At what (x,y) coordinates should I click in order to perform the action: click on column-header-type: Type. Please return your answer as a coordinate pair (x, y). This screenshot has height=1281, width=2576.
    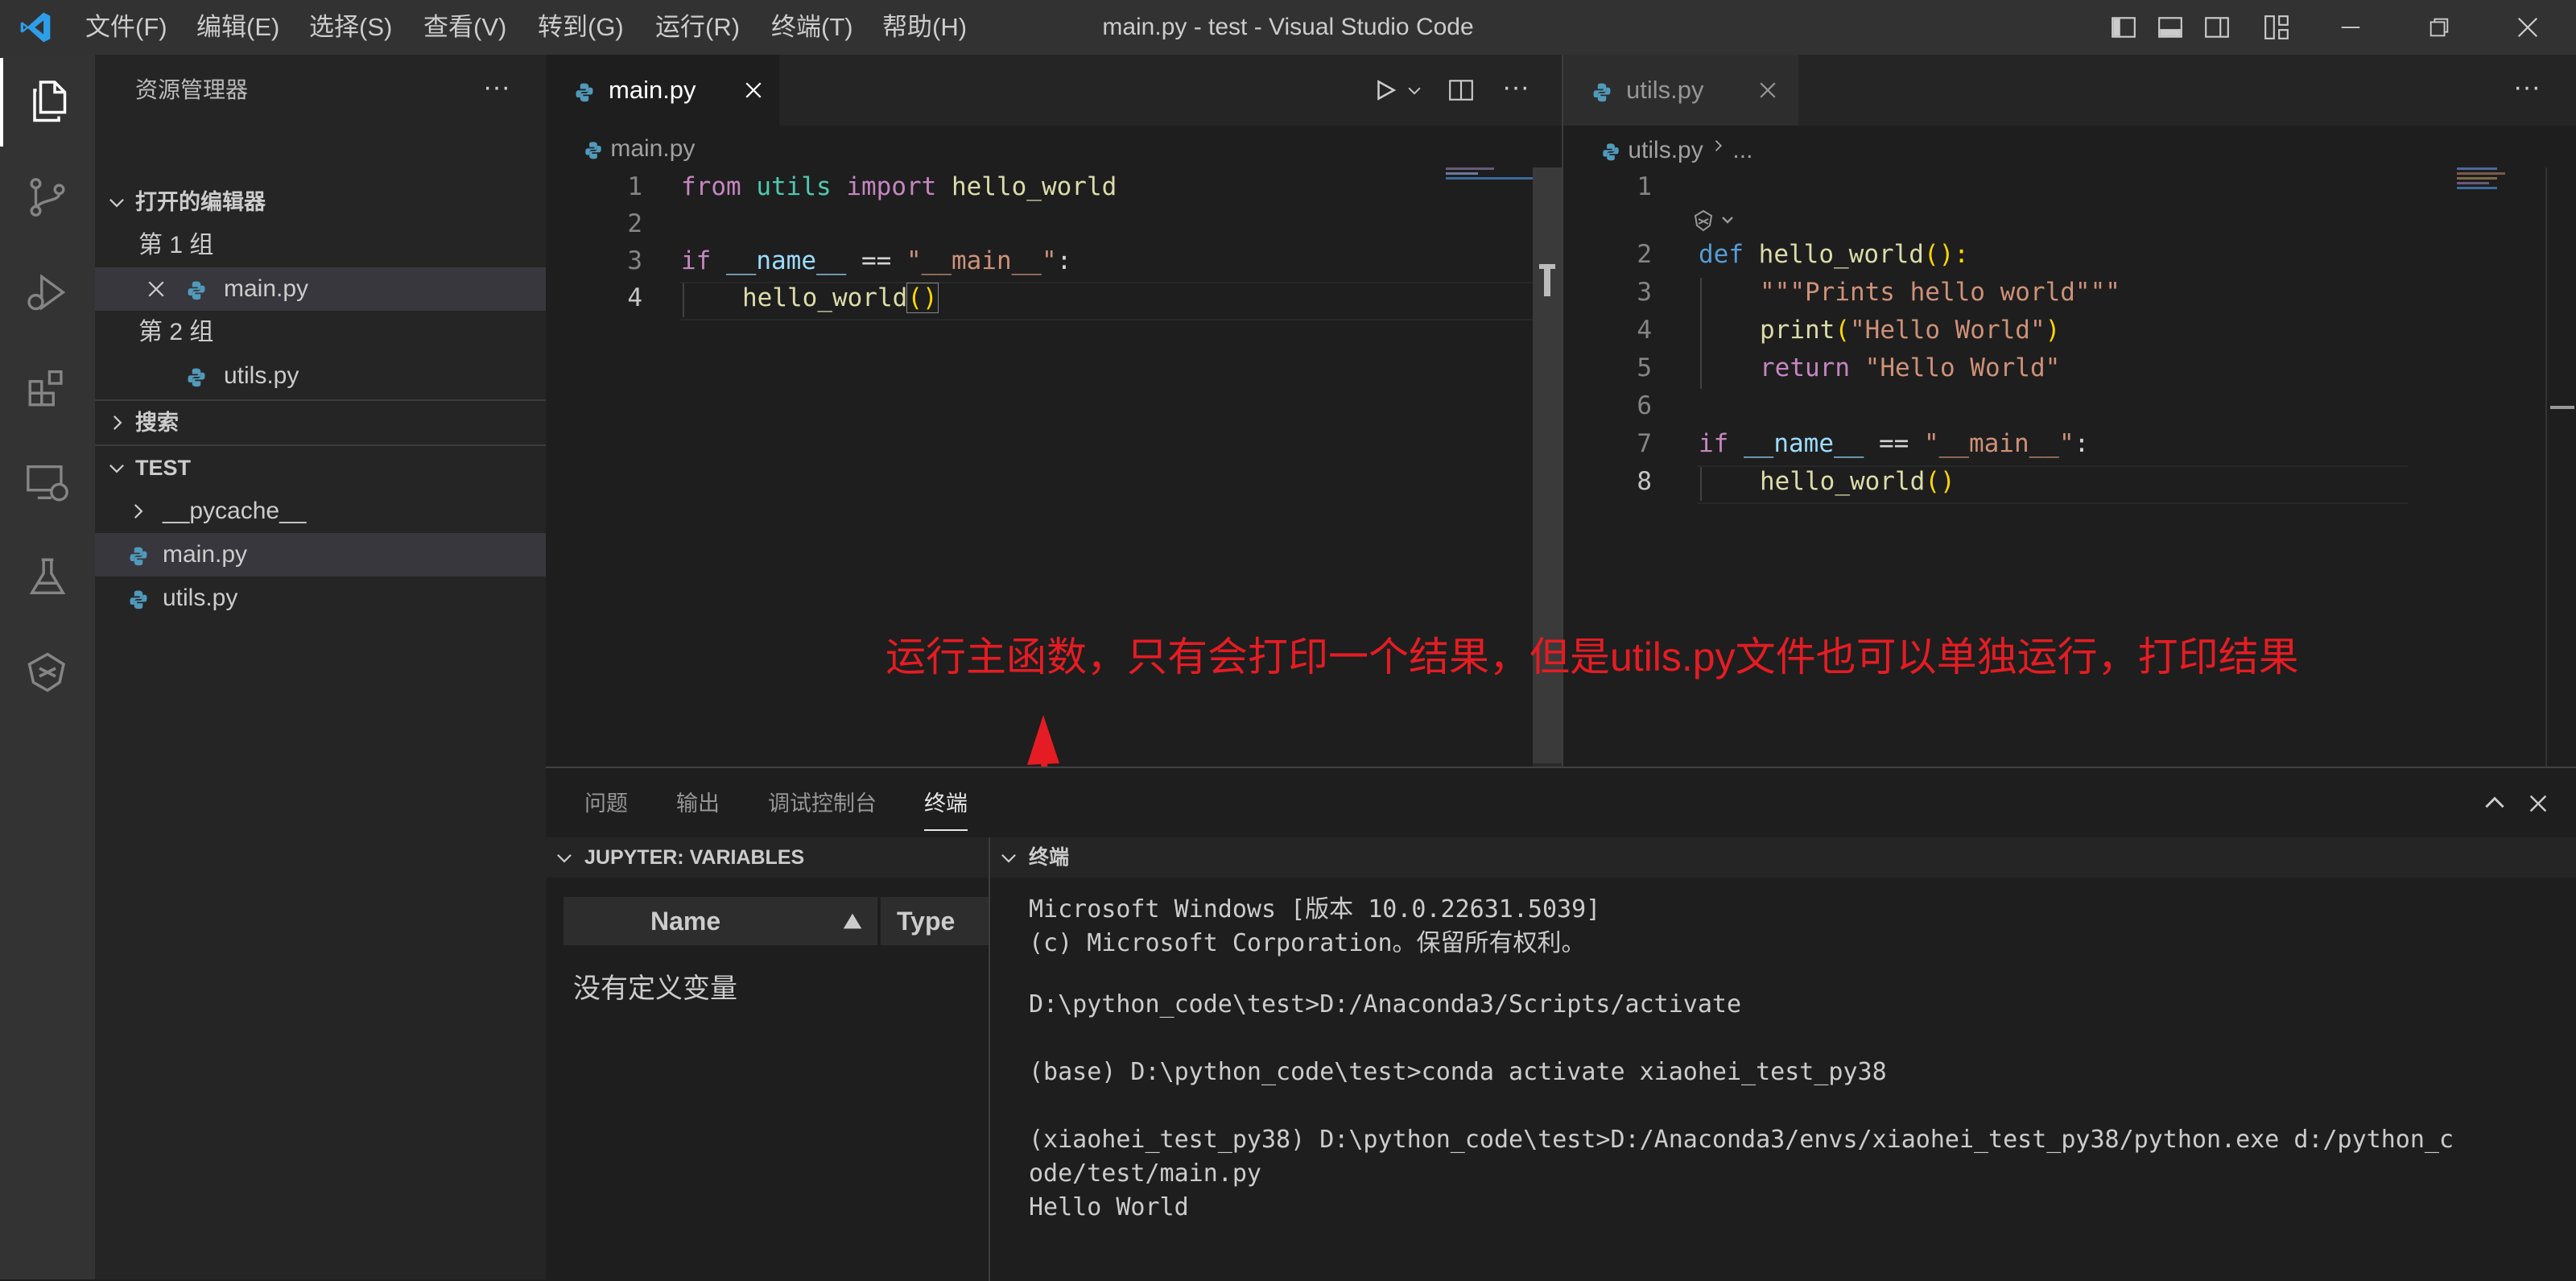
    Looking at the image, I should click on (935, 921).